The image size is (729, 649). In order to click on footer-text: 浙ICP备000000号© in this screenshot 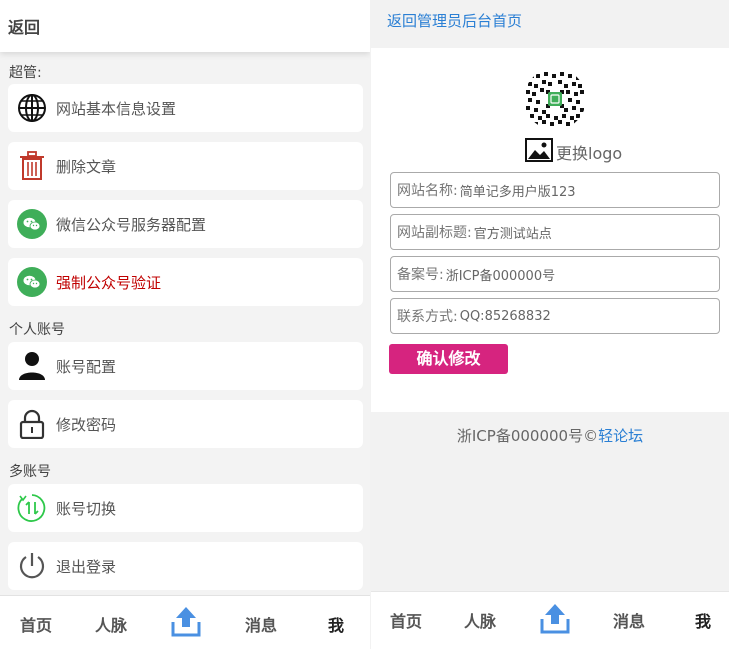, I will do `click(527, 436)`.